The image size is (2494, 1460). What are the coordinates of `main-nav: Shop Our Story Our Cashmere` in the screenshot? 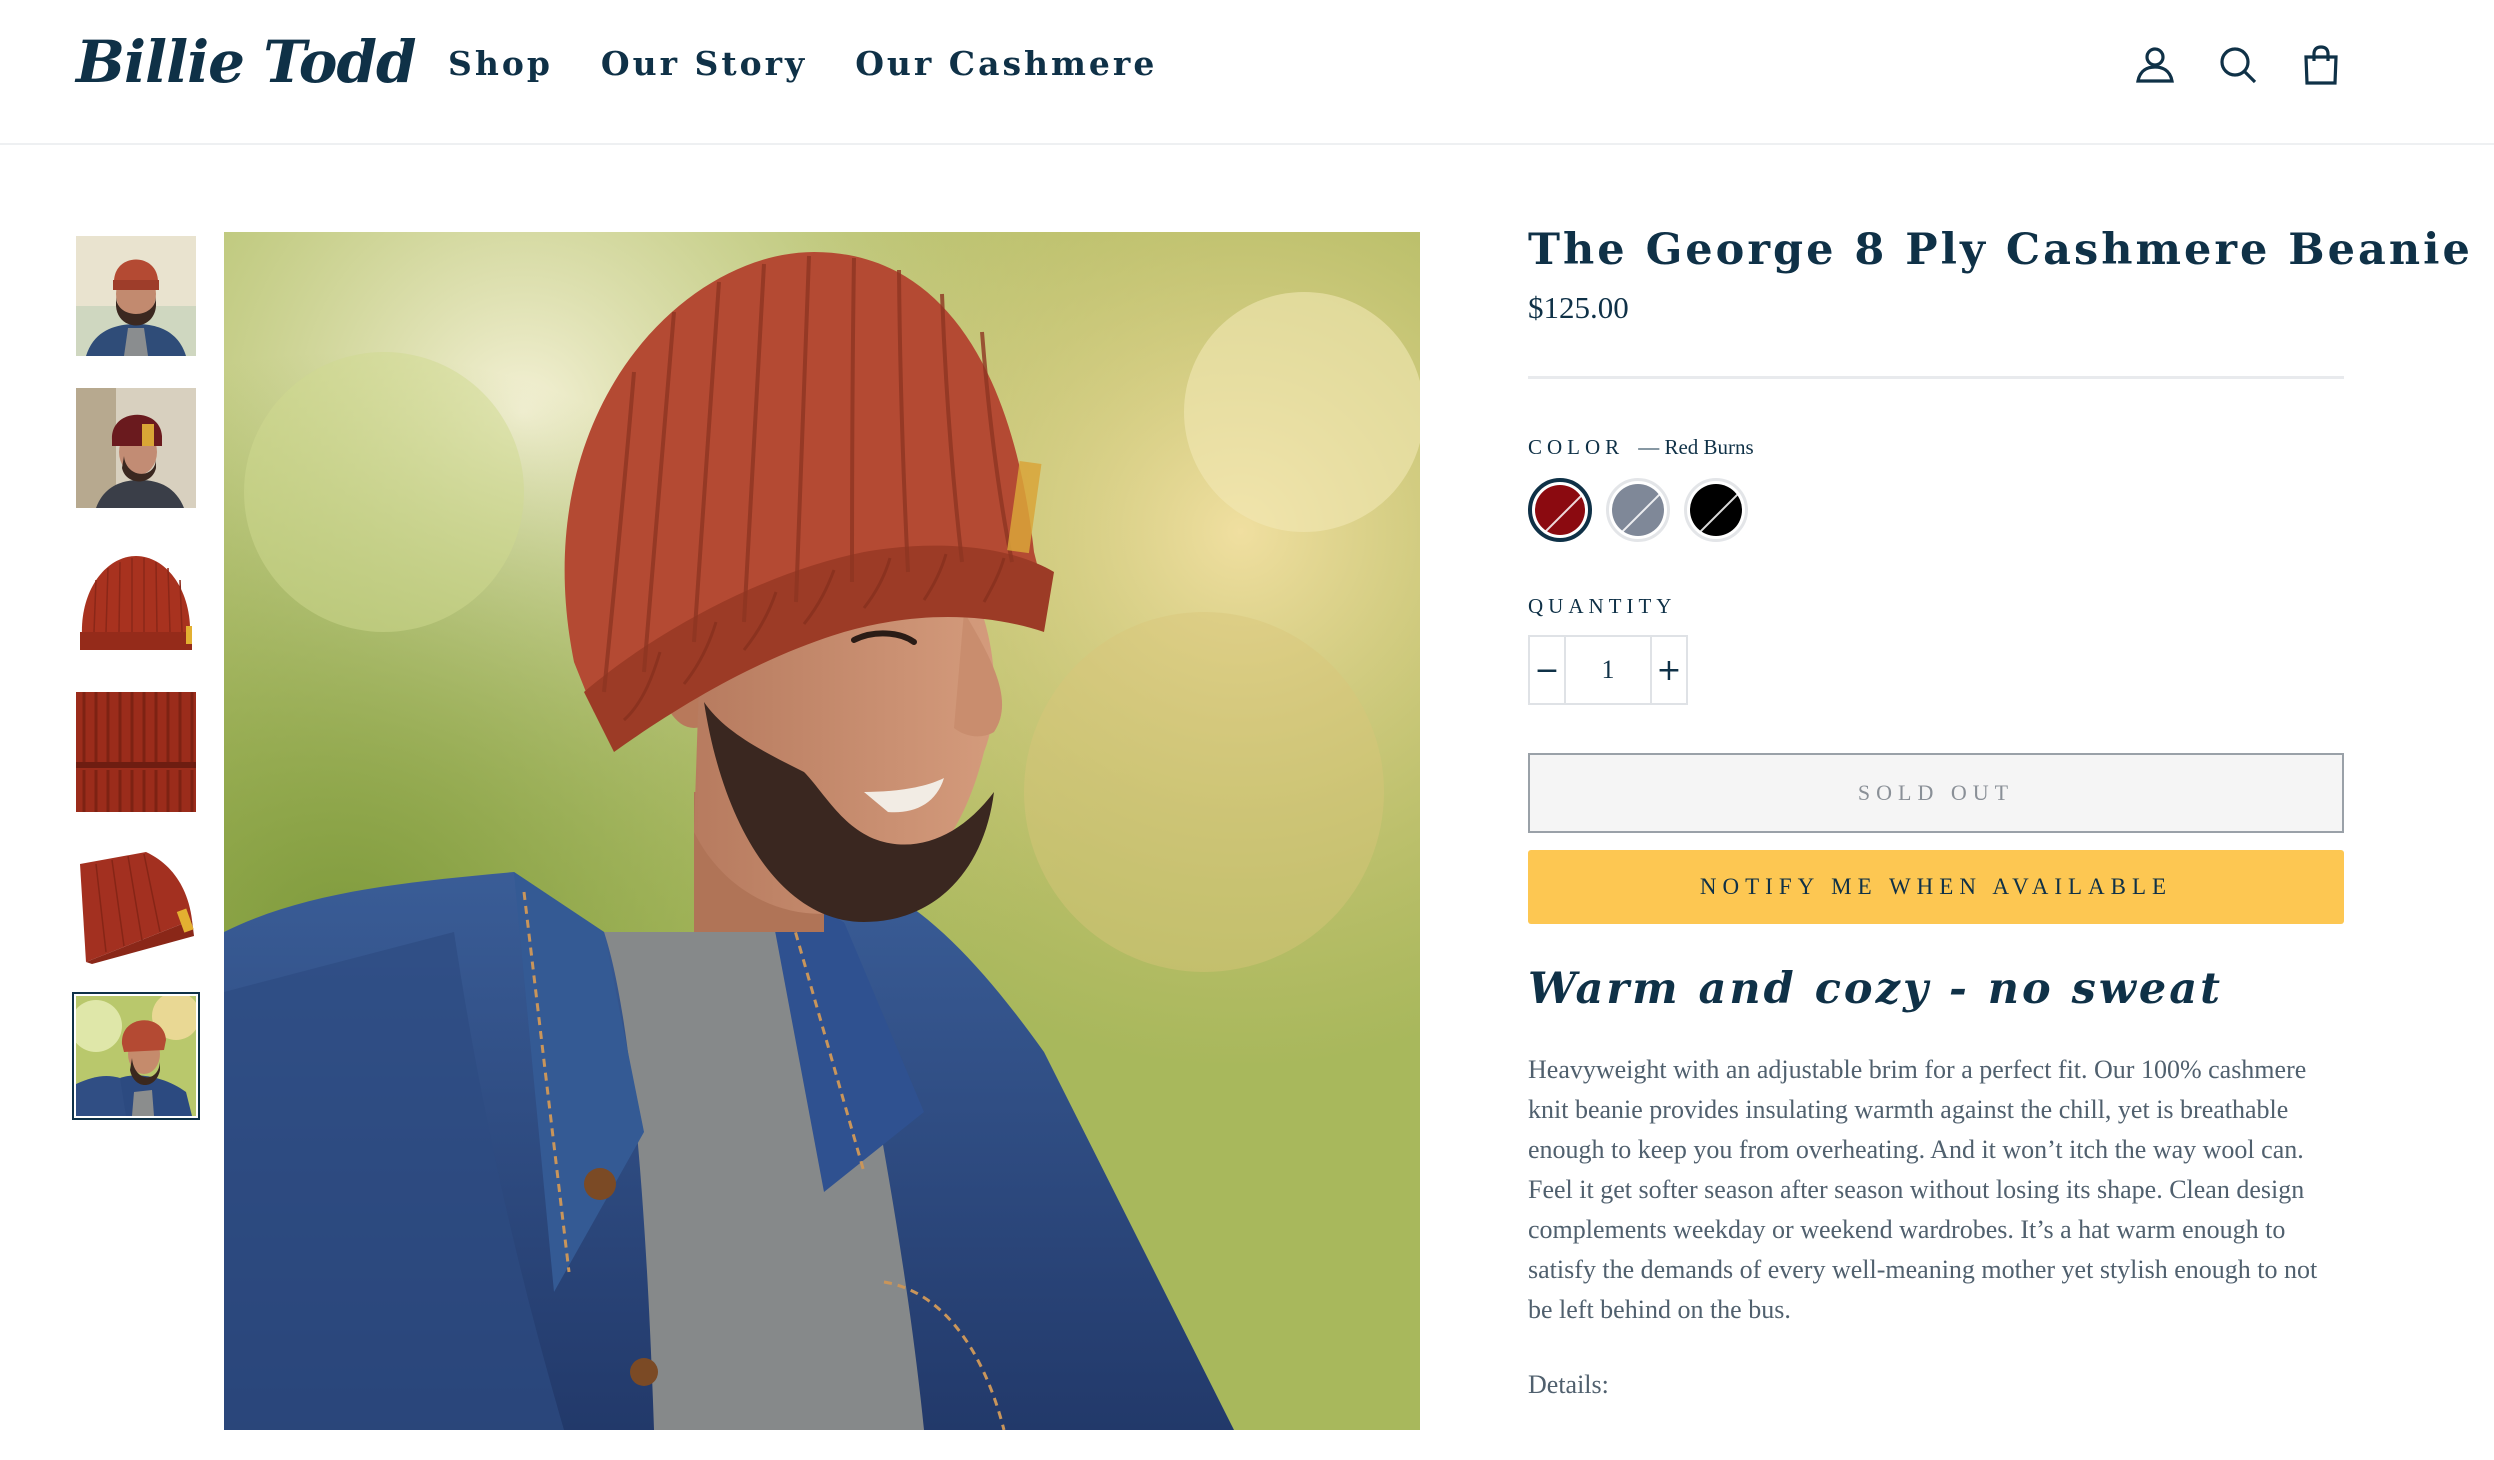 It's located at (802, 63).